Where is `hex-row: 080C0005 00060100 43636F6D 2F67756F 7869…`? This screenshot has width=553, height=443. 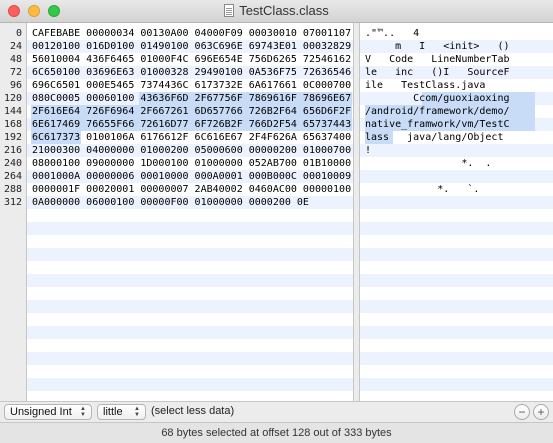
hex-row: 080C0005 00060100 43636F6D 2F67756F 7869… is located at coordinates (190, 98).